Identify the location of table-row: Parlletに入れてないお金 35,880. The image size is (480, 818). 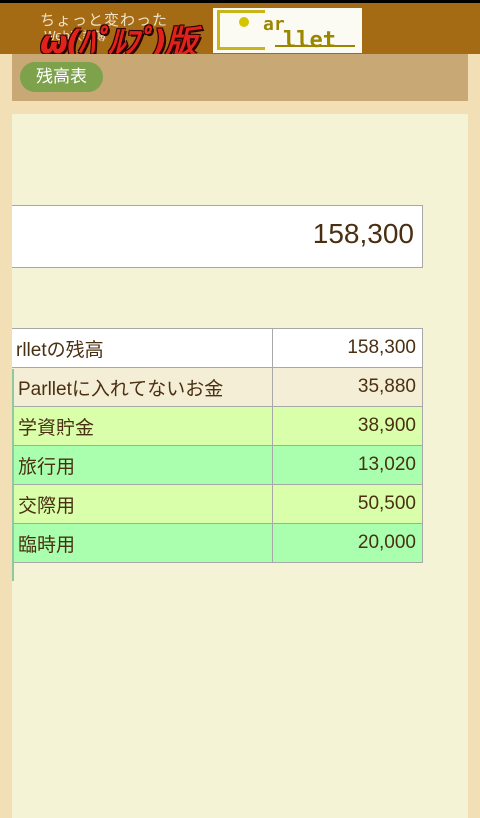
(218, 387).